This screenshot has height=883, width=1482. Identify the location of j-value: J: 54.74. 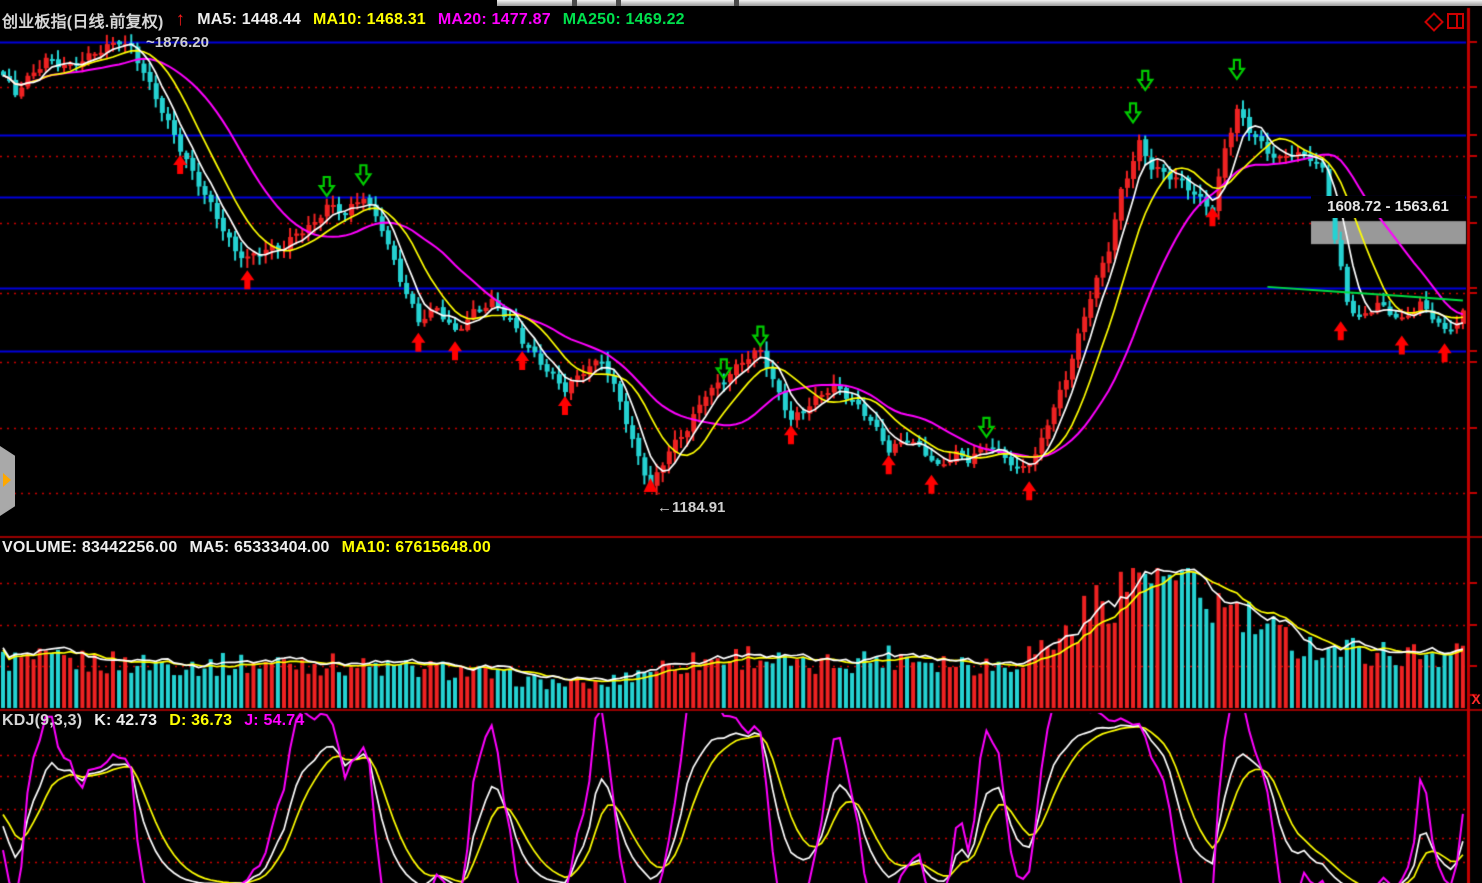
(274, 720).